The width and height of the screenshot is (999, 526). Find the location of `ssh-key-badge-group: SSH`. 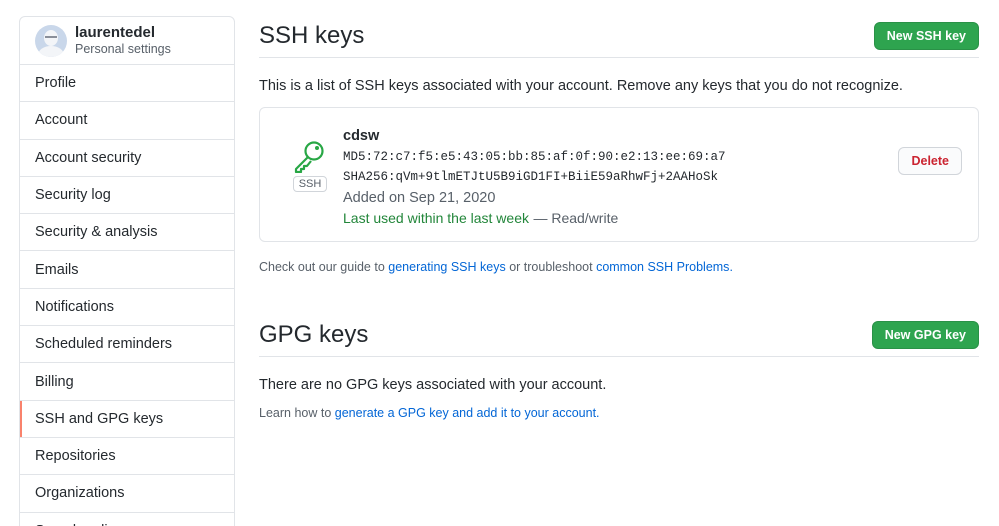

ssh-key-badge-group: SSH is located at coordinates (310, 165).